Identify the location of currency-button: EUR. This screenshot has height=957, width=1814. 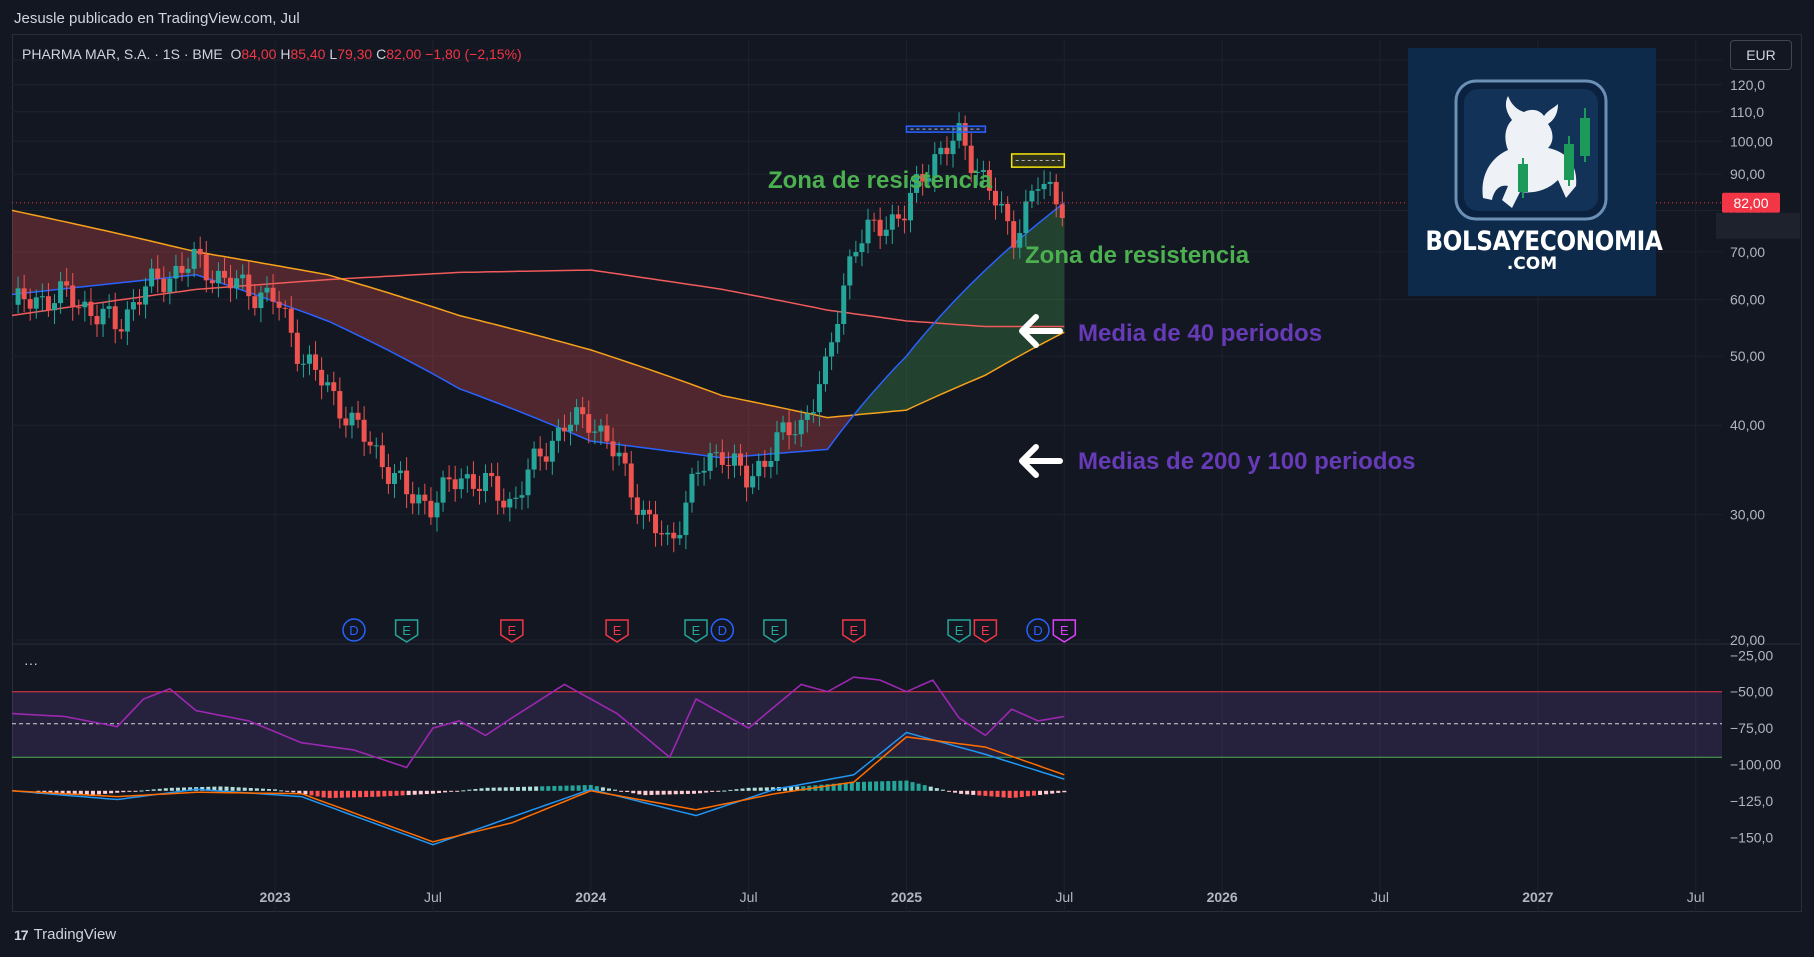
(1761, 55).